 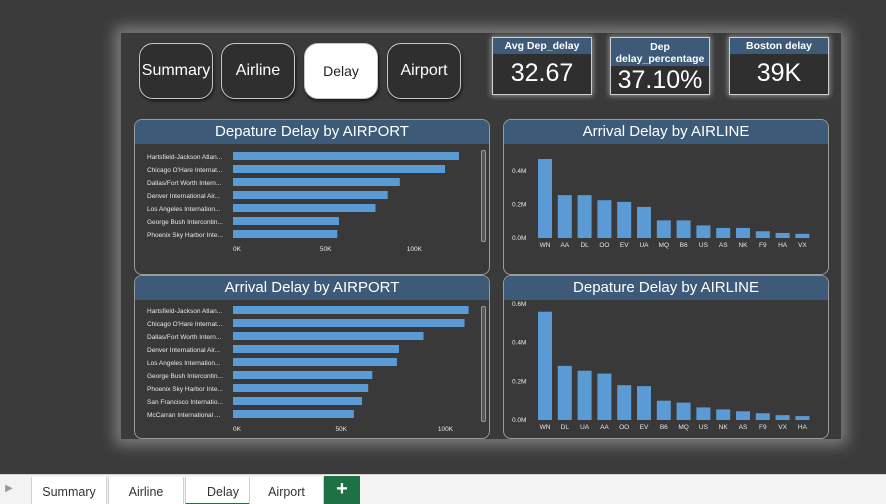 I want to click on category-label: F9, so click(x=763, y=245).